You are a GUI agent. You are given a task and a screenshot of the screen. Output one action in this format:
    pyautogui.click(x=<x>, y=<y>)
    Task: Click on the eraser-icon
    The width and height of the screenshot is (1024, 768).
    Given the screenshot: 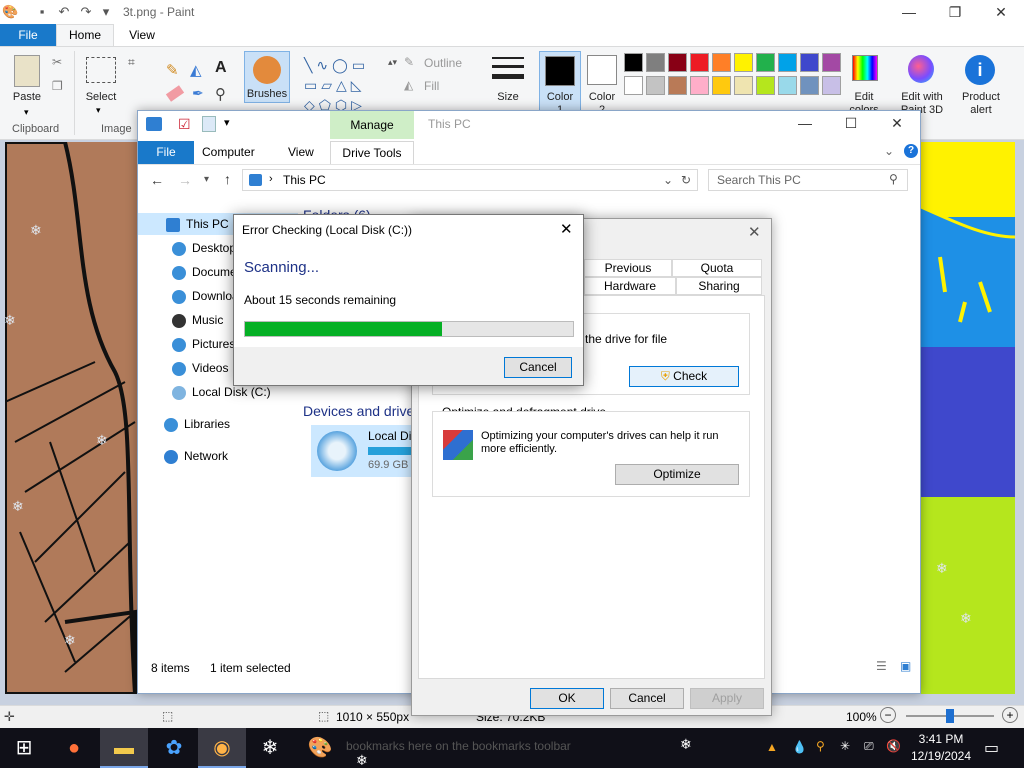 What is the action you would take?
    pyautogui.click(x=175, y=93)
    